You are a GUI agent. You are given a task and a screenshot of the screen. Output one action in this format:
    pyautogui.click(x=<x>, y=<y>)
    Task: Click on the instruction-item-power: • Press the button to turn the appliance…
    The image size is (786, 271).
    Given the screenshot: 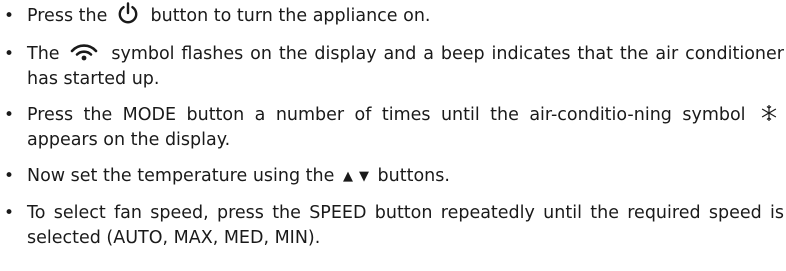 What is the action you would take?
    pyautogui.click(x=393, y=15)
    